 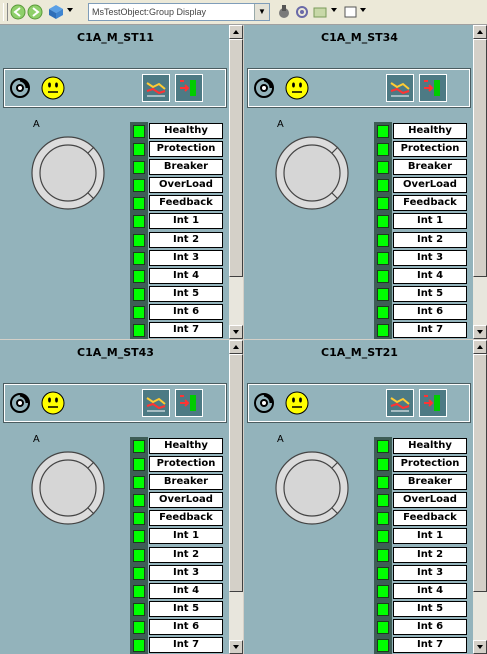 I want to click on status-led-icon, so click(x=383, y=204).